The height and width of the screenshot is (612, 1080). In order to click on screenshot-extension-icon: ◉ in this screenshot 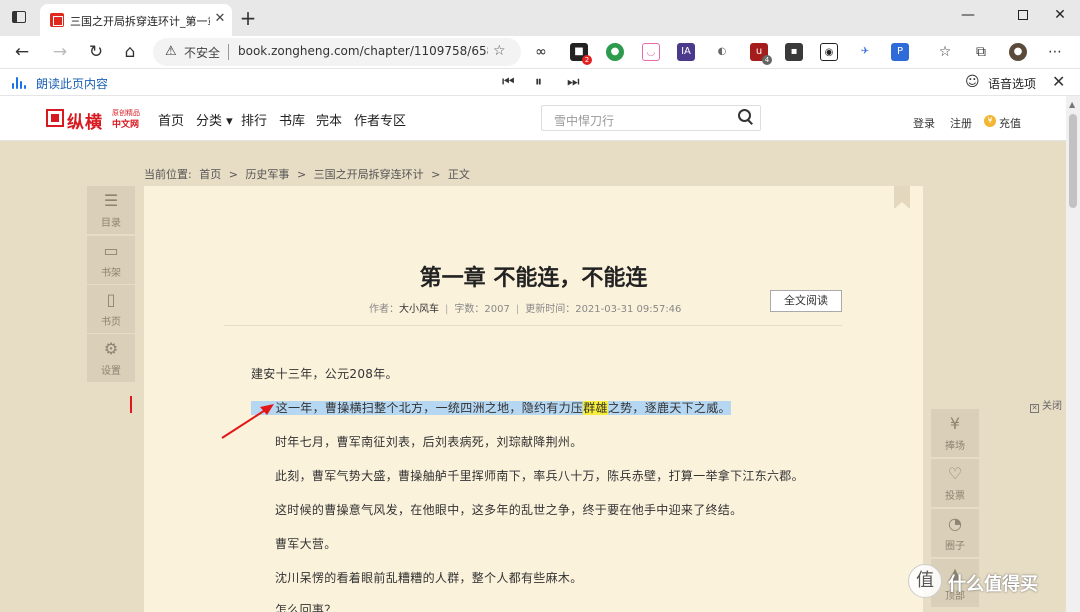, I will do `click(829, 52)`.